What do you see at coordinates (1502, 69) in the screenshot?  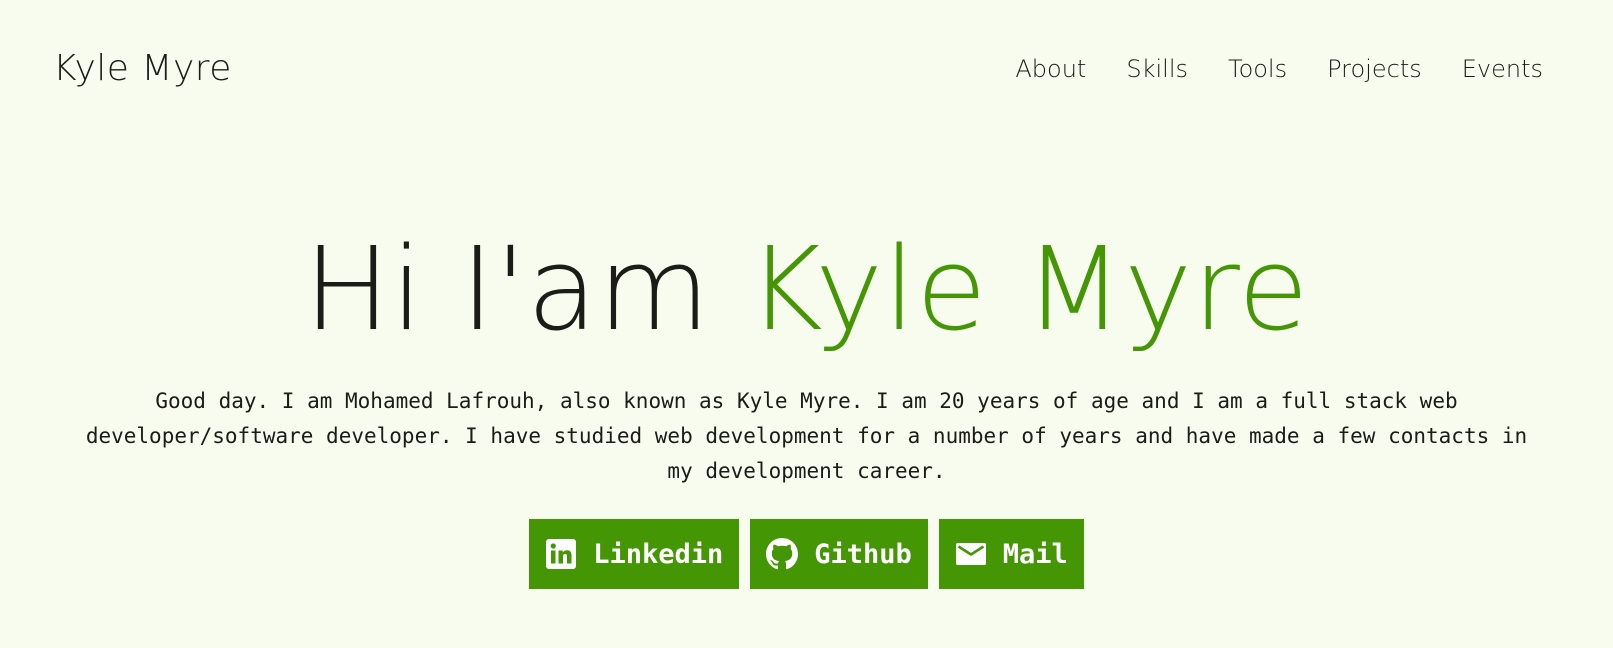 I see `nav-item-events: Events` at bounding box center [1502, 69].